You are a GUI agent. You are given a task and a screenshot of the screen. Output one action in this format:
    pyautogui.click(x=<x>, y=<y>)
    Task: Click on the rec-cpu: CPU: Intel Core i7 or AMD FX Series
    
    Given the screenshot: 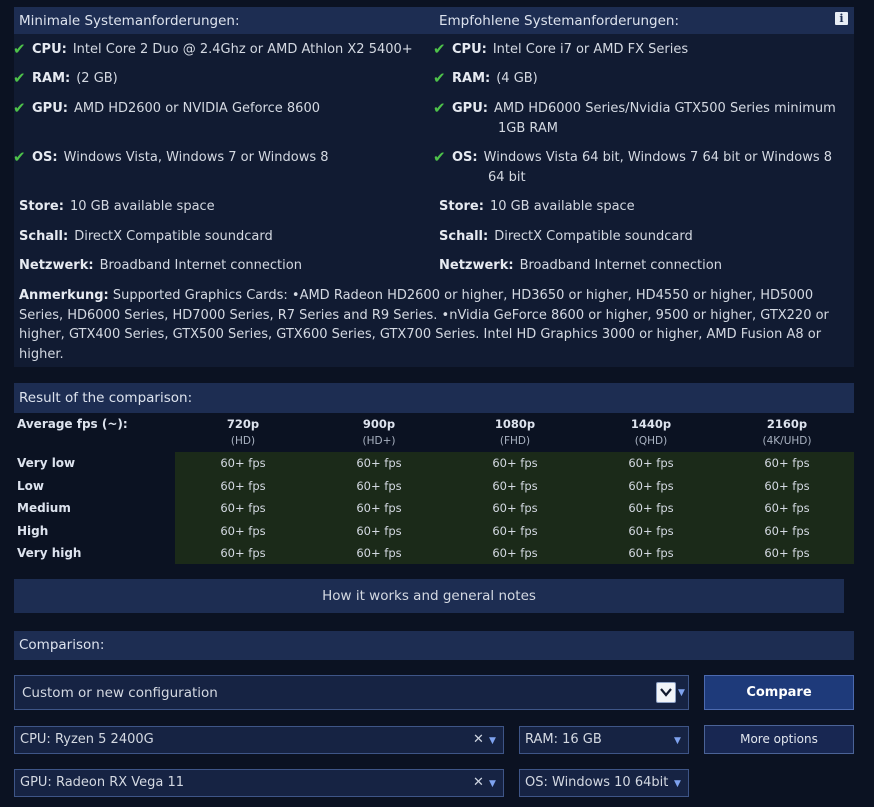 What is the action you would take?
    pyautogui.click(x=570, y=49)
    